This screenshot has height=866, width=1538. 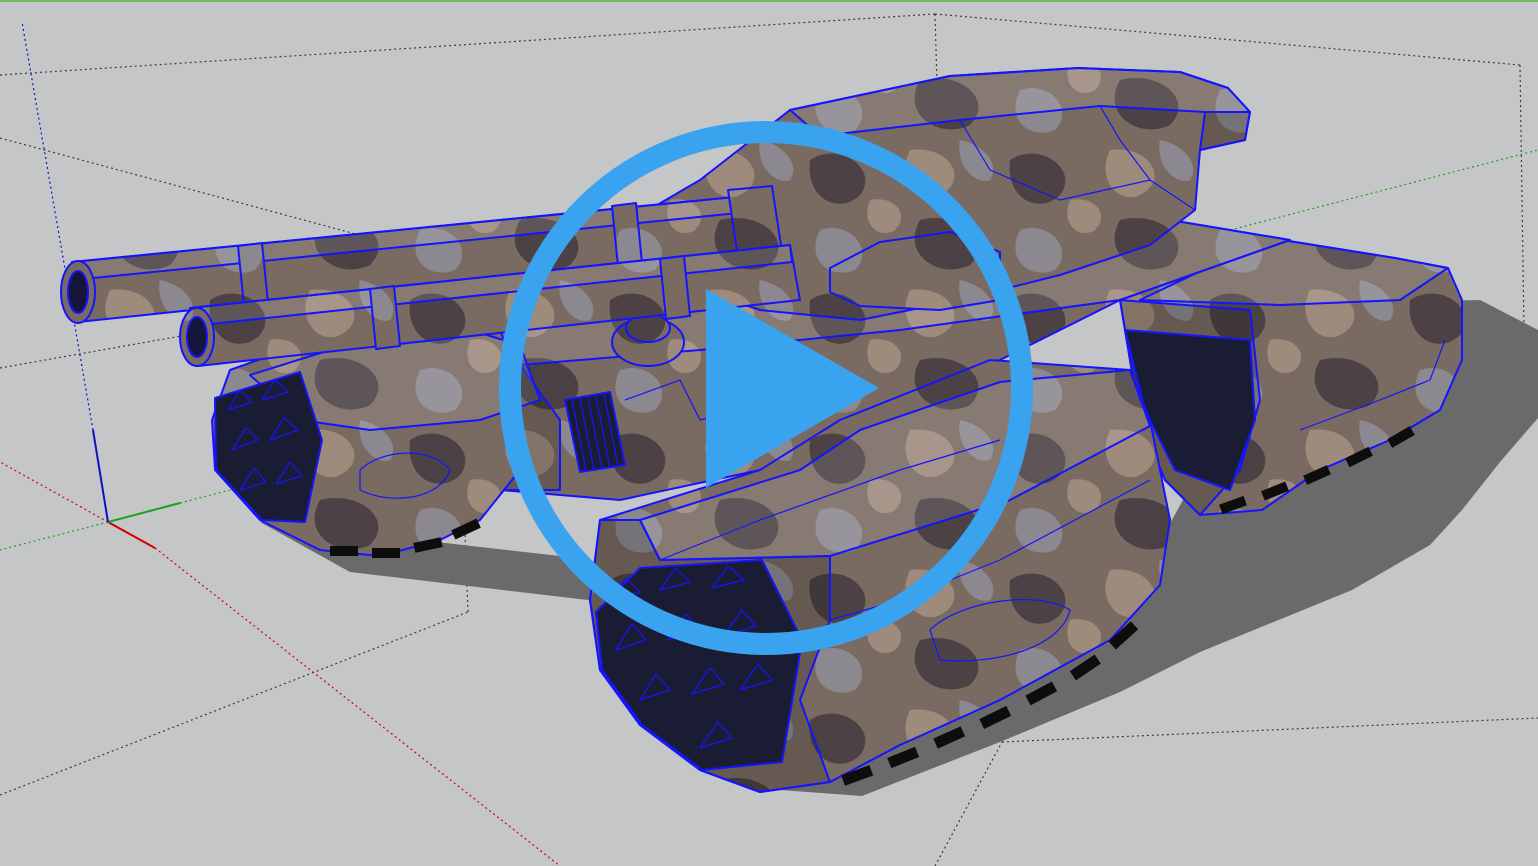 What do you see at coordinates (197, 337) in the screenshot?
I see `lower-barrel-bore` at bounding box center [197, 337].